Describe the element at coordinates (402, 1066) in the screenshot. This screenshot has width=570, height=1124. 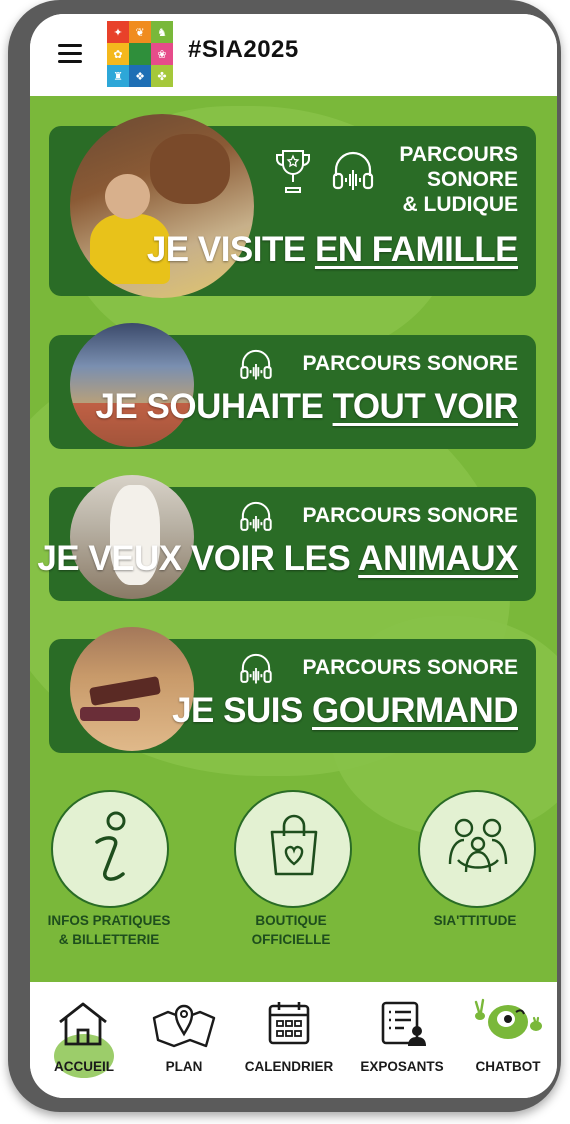
I see `nav-exposants-label: EXPOSANTS` at that location.